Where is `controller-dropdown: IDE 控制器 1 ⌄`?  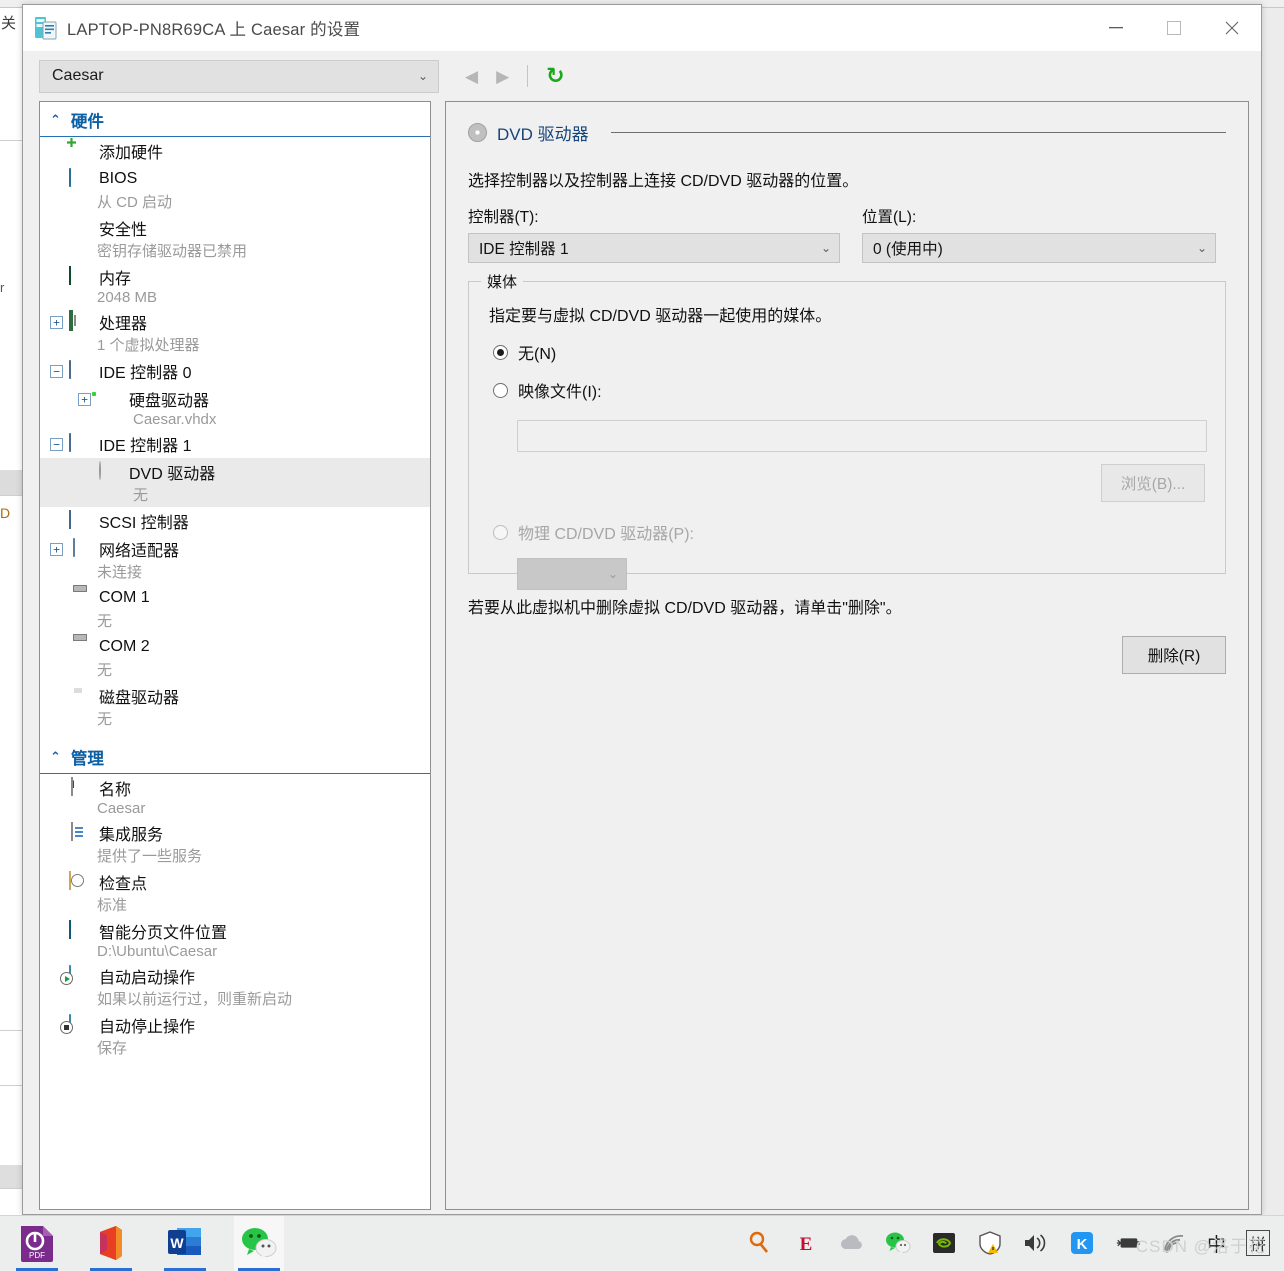
controller-dropdown: IDE 控制器 1 ⌄ is located at coordinates (654, 248).